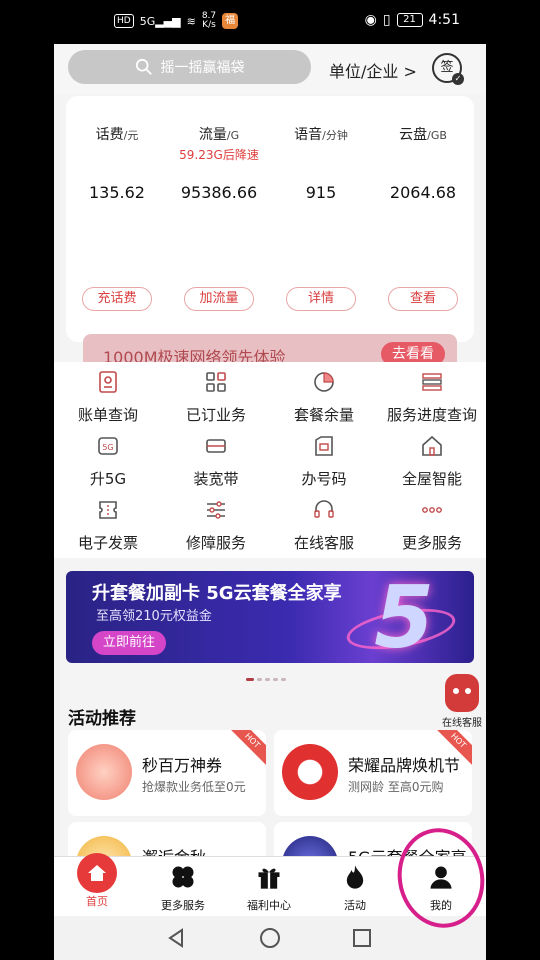 The image size is (540, 960). What do you see at coordinates (217, 593) in the screenshot?
I see `banner-title: 升套餐加副卡 5G云套餐全家享` at bounding box center [217, 593].